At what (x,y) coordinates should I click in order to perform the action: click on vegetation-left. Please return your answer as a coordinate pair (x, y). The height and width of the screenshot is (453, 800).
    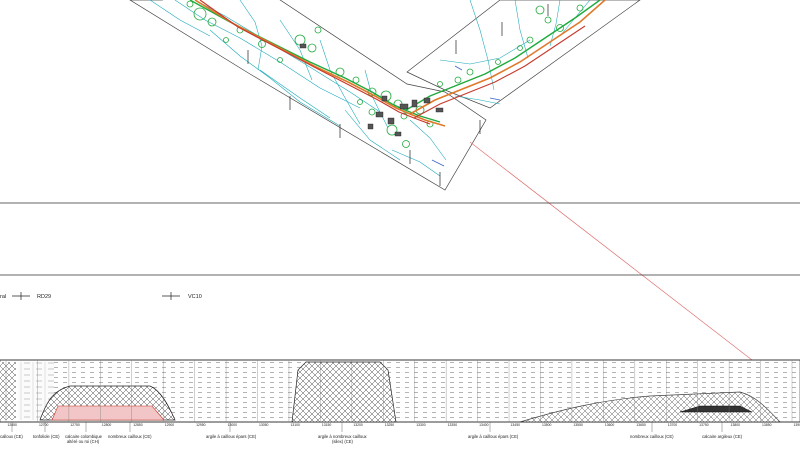
    Looking at the image, I should click on (310, 74).